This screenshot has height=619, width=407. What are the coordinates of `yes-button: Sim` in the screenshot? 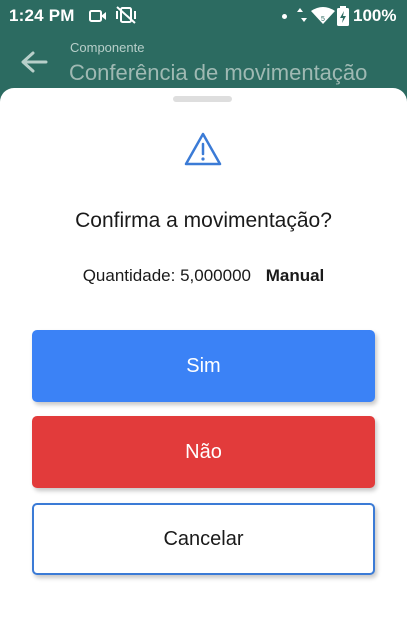 It's located at (203, 366).